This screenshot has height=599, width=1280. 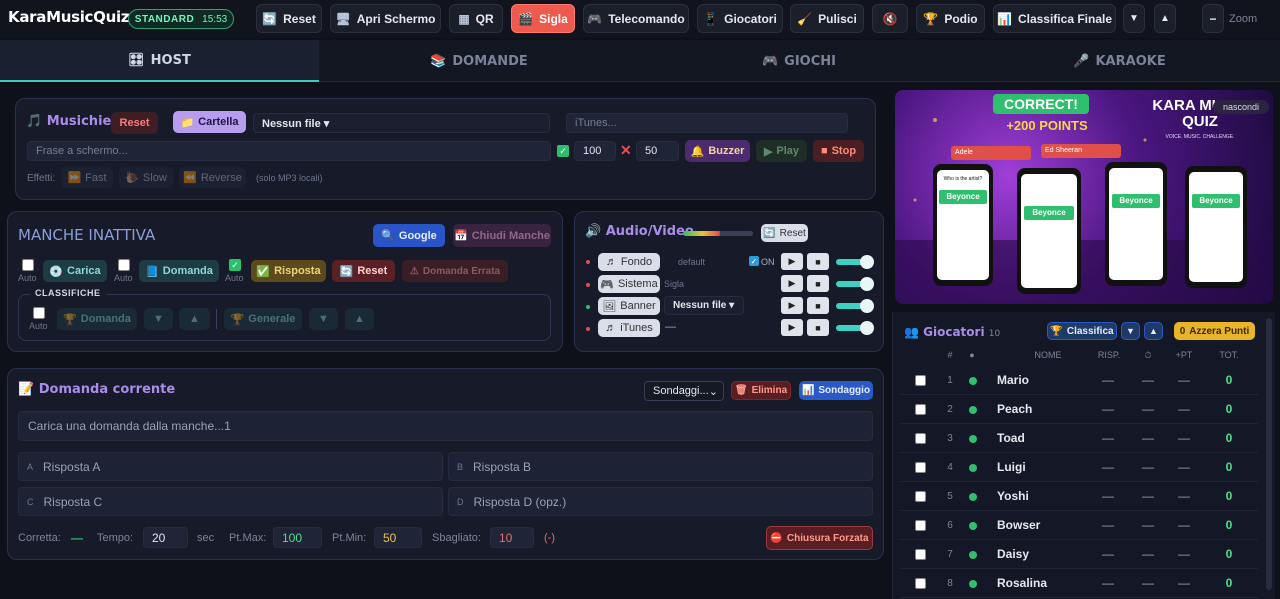 I want to click on delete-button: 🗑 Elimina, so click(x=761, y=390).